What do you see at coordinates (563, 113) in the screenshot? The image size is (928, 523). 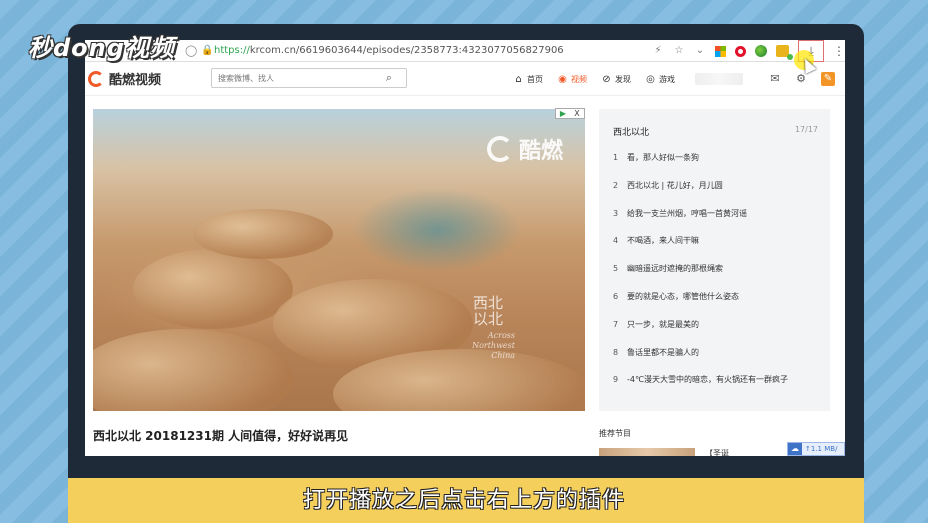 I see `play-icon: ▶` at bounding box center [563, 113].